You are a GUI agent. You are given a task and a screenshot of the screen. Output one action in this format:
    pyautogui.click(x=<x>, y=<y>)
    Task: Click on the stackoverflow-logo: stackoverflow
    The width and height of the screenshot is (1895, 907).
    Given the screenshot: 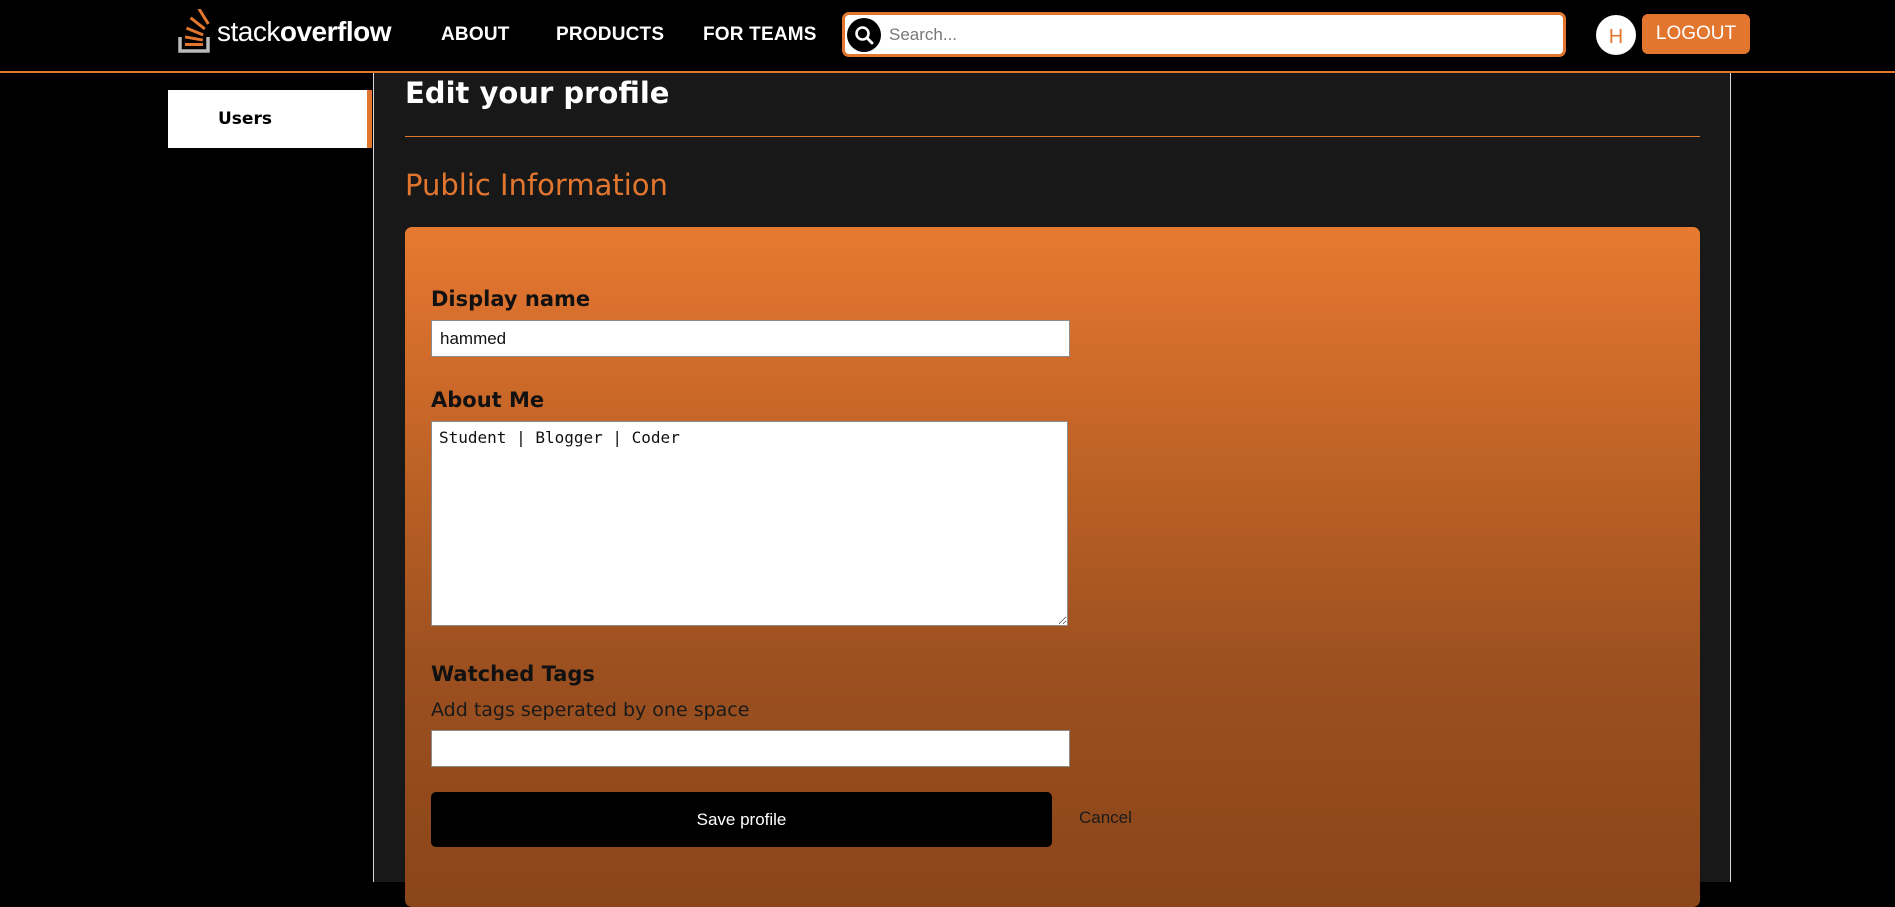 What is the action you would take?
    pyautogui.click(x=285, y=31)
    